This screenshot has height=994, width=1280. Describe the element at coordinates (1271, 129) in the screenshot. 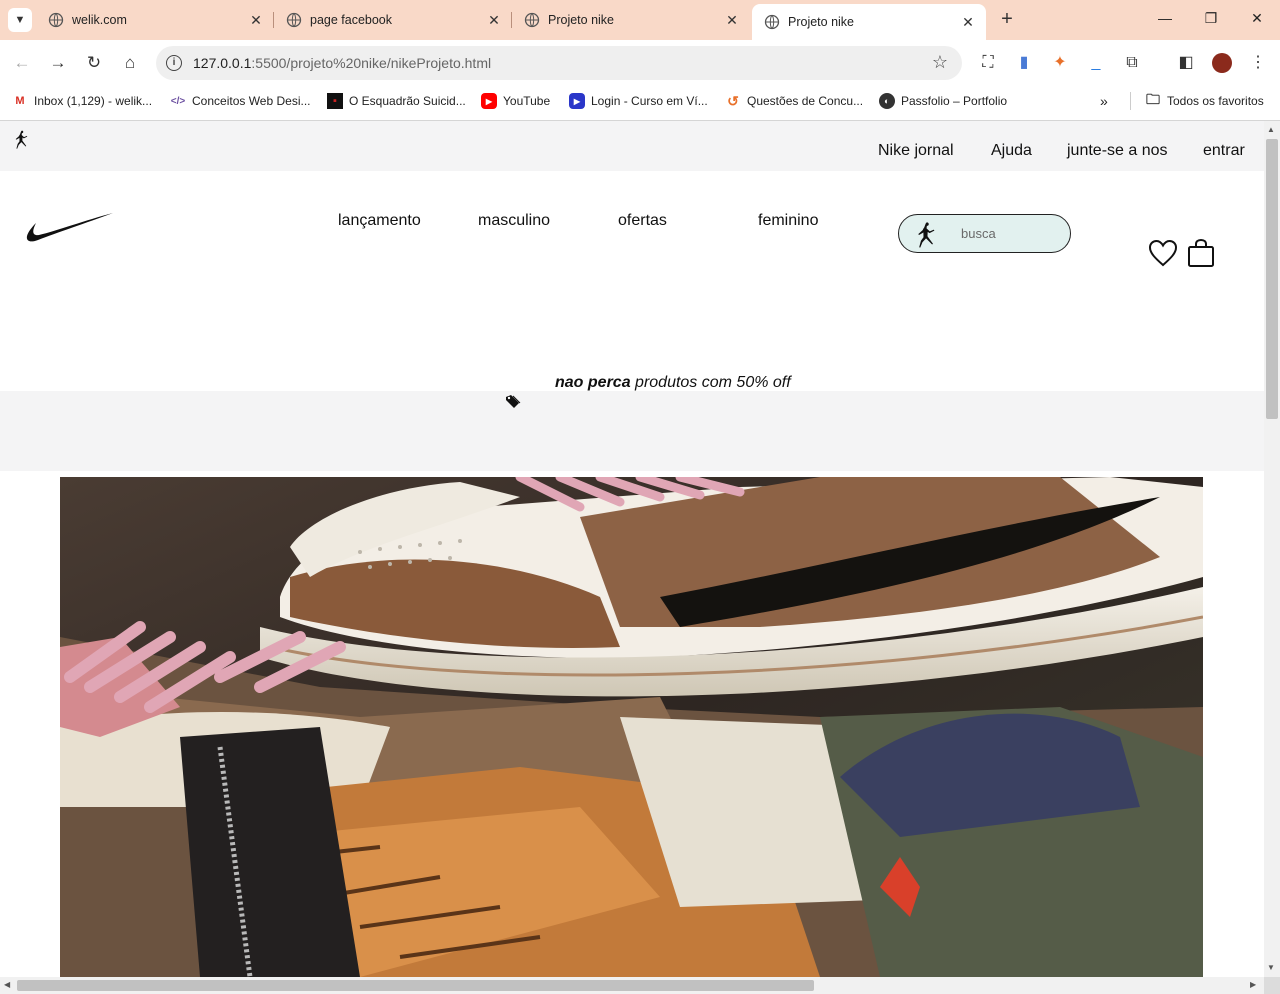

I see `scroll-up-icon: ▲` at that location.